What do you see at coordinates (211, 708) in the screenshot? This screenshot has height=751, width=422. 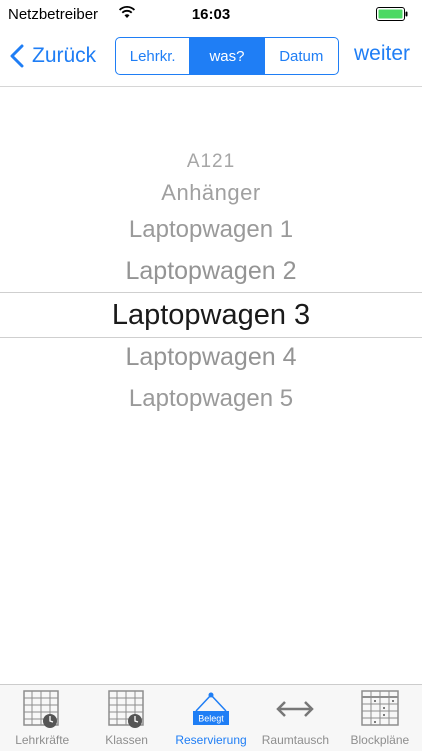 I see `belegt-sign-icon: Belegt` at bounding box center [211, 708].